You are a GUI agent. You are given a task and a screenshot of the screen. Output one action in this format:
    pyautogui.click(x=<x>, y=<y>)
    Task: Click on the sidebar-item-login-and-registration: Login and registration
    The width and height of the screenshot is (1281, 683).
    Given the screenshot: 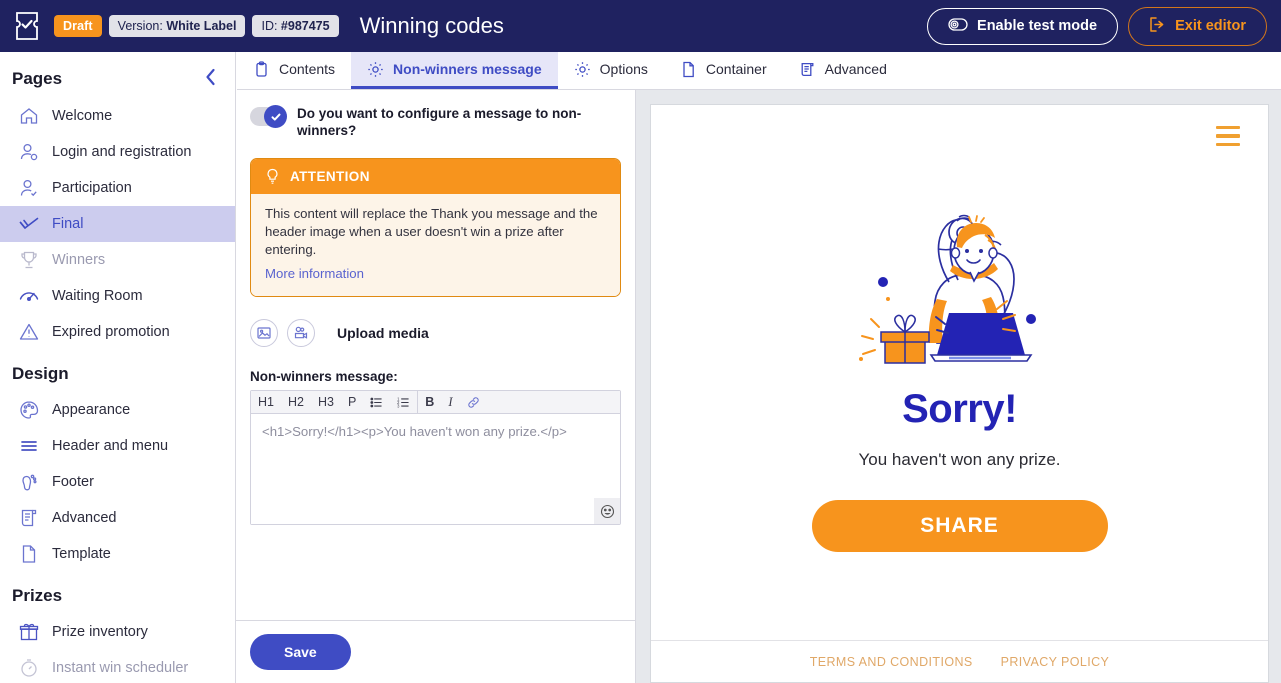 What is the action you would take?
    pyautogui.click(x=117, y=152)
    